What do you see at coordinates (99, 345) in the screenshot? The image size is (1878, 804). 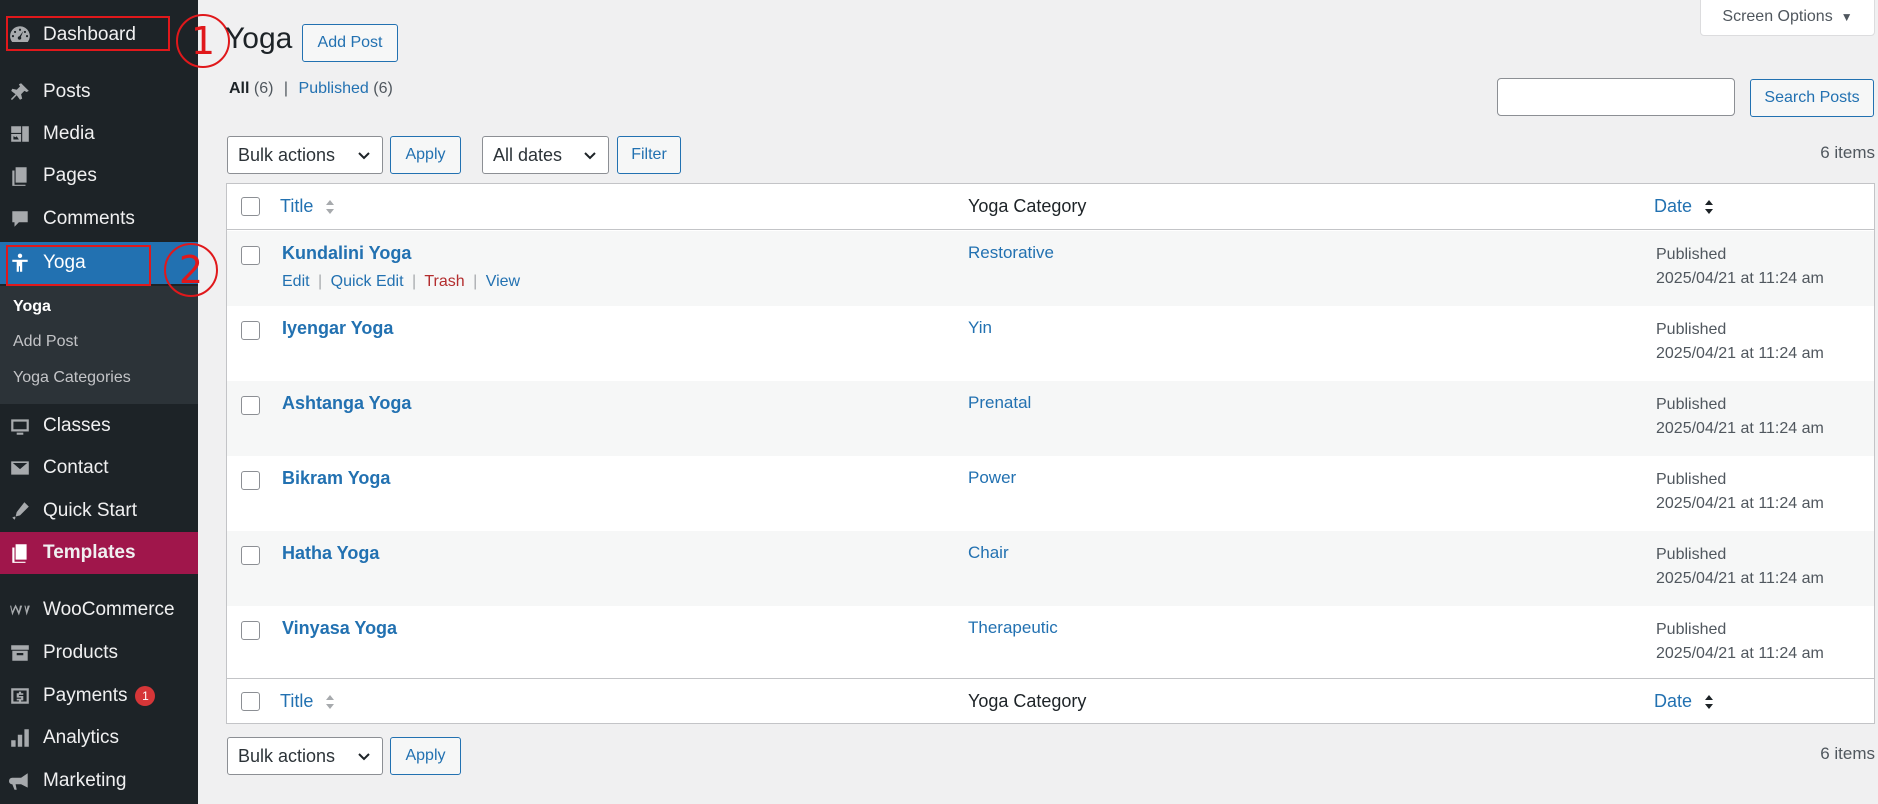 I see `yoga-submenu: Yoga Add Post Yoga Categories` at bounding box center [99, 345].